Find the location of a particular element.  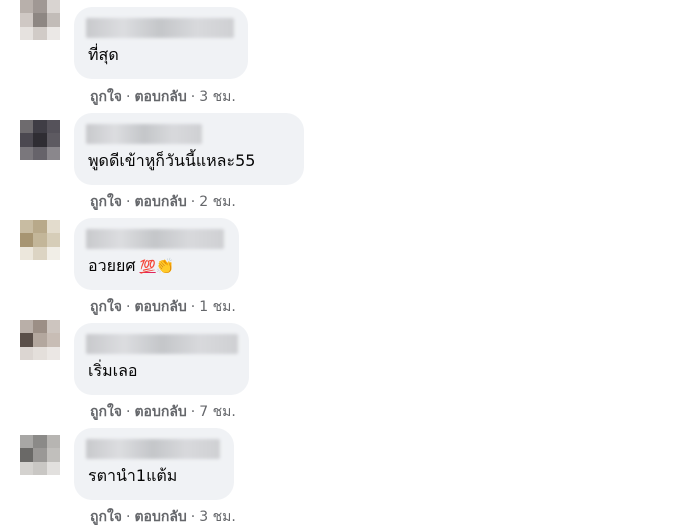

timestamp: 2 ชม. is located at coordinates (217, 202).